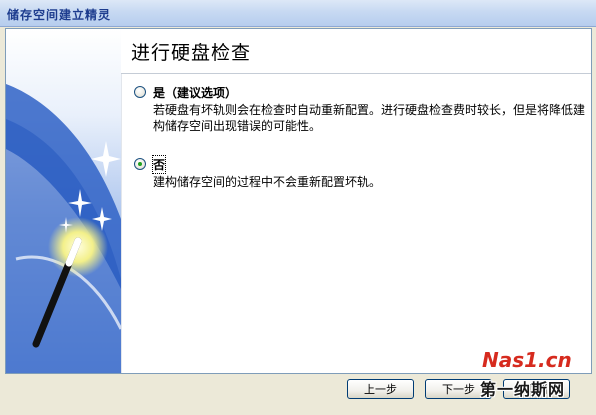 Image resolution: width=596 pixels, height=415 pixels. Describe the element at coordinates (298, 13) in the screenshot. I see `title-bar: 储存空间建立精灵` at that location.